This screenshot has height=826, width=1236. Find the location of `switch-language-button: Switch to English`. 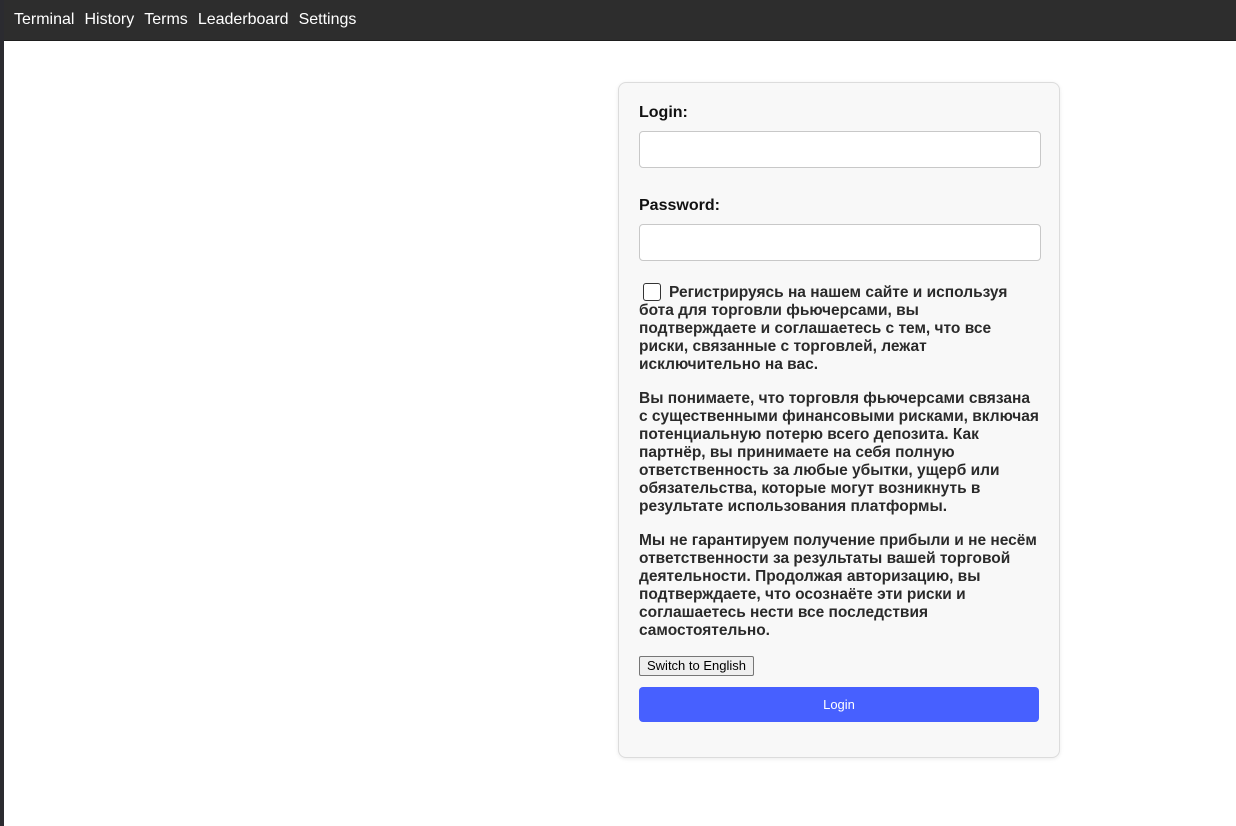

switch-language-button: Switch to English is located at coordinates (696, 666).